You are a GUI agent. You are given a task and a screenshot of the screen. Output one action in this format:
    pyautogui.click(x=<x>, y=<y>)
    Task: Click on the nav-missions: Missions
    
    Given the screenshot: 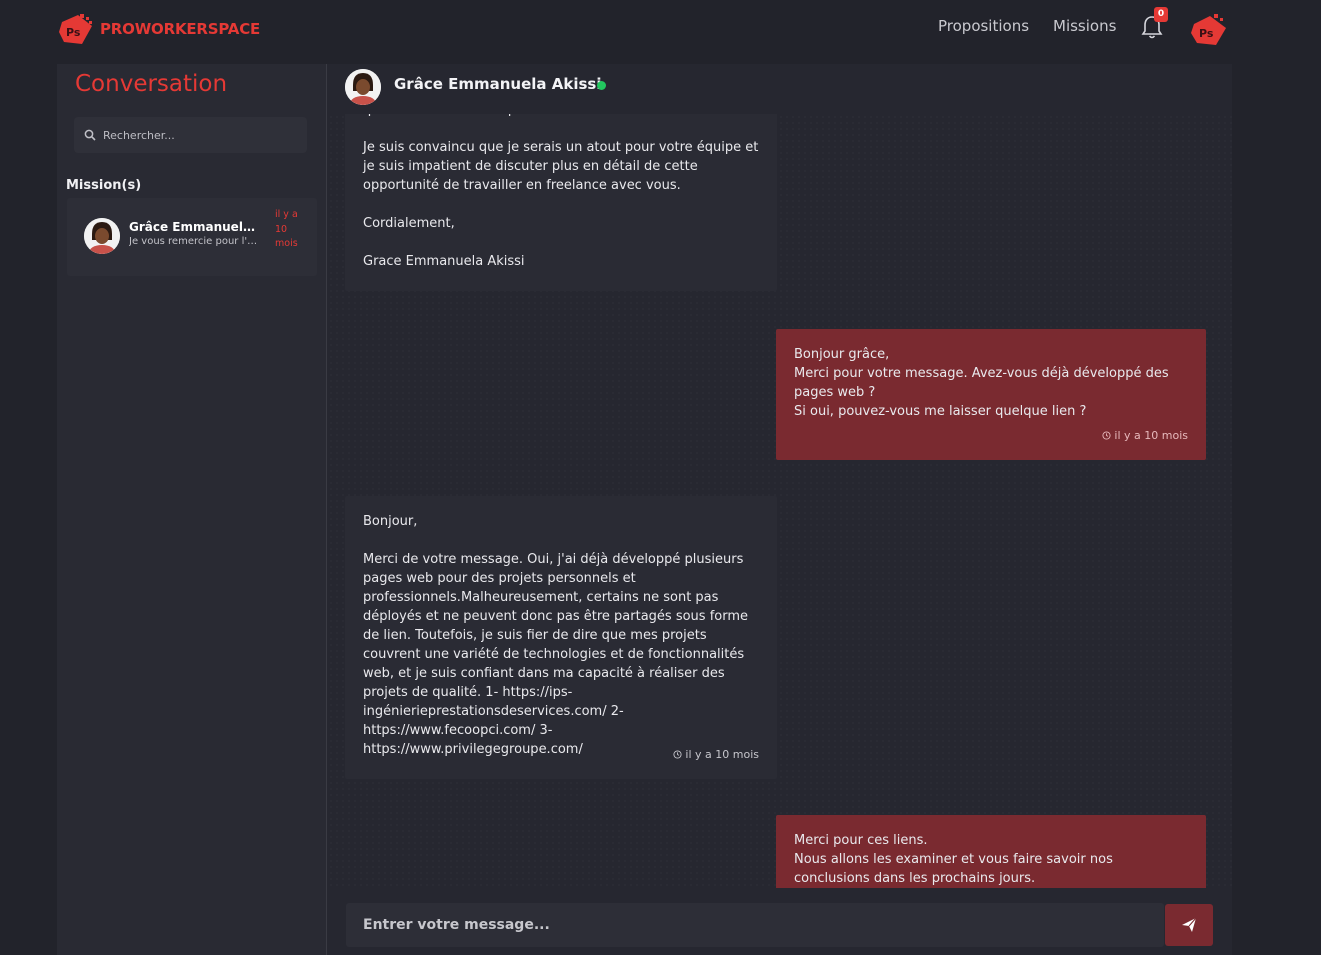 What is the action you would take?
    pyautogui.click(x=1084, y=26)
    